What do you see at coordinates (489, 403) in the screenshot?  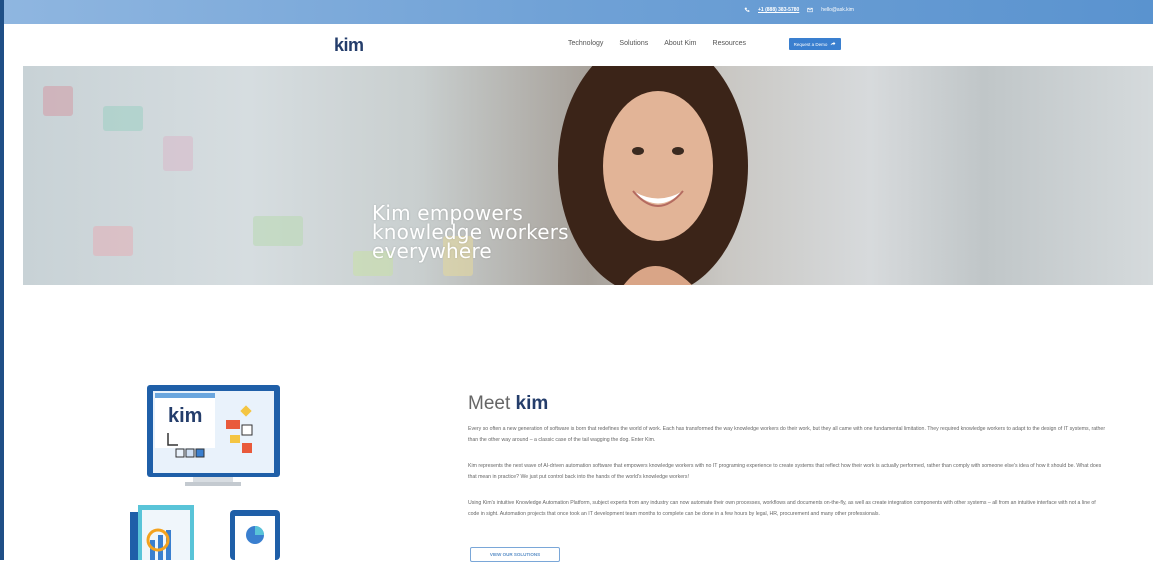 I see `meet-heading-prefix: Meet` at bounding box center [489, 403].